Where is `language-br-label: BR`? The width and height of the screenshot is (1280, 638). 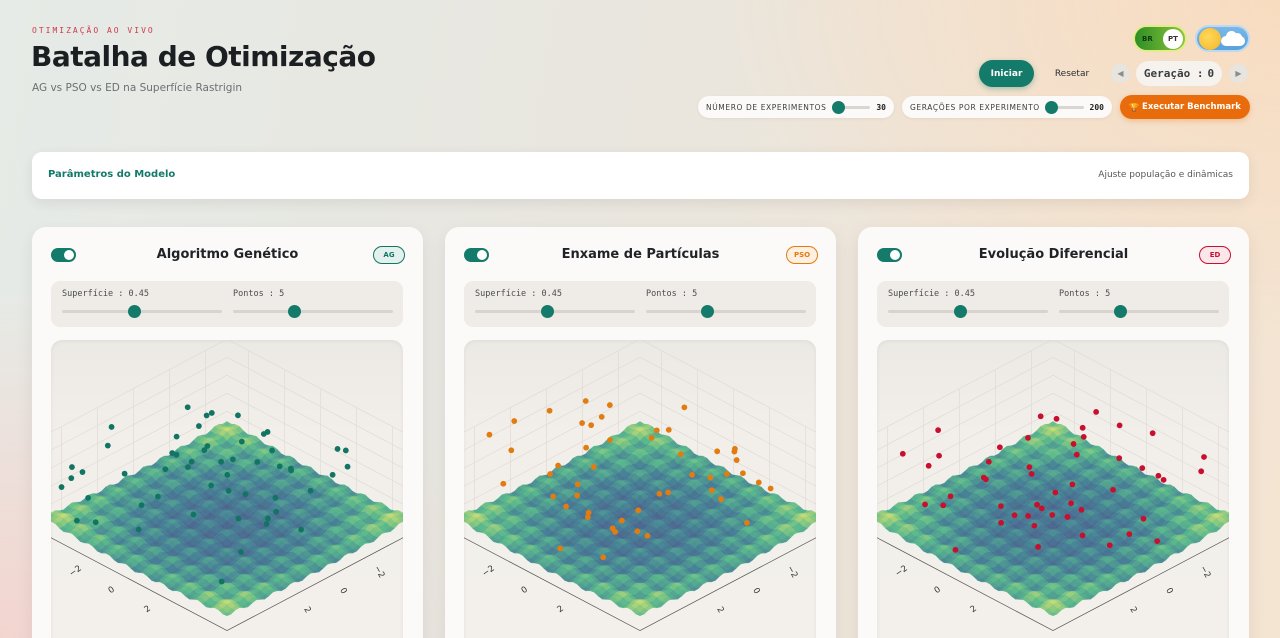 language-br-label: BR is located at coordinates (1147, 39).